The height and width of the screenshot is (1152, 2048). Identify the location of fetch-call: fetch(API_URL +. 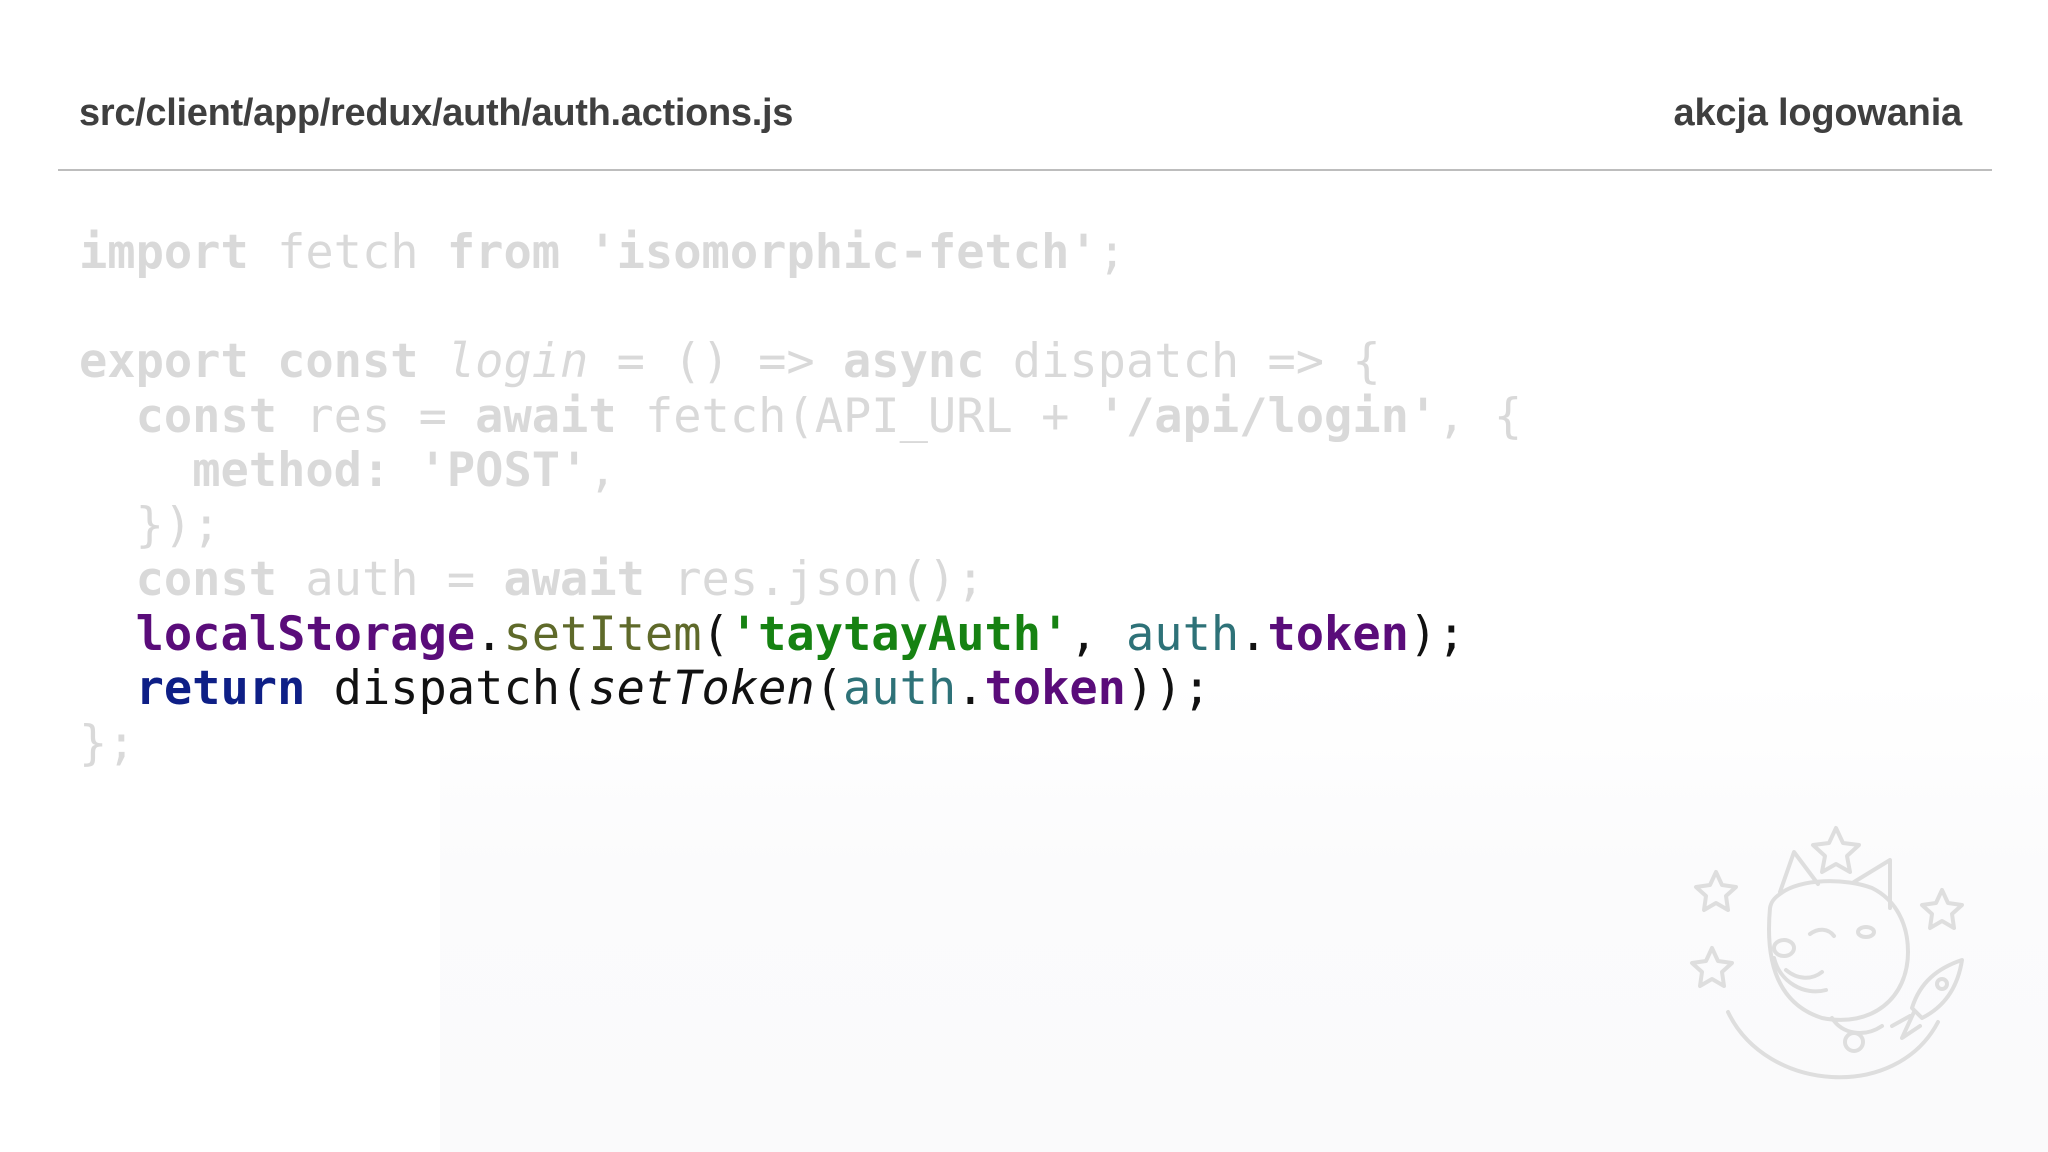
(857, 416).